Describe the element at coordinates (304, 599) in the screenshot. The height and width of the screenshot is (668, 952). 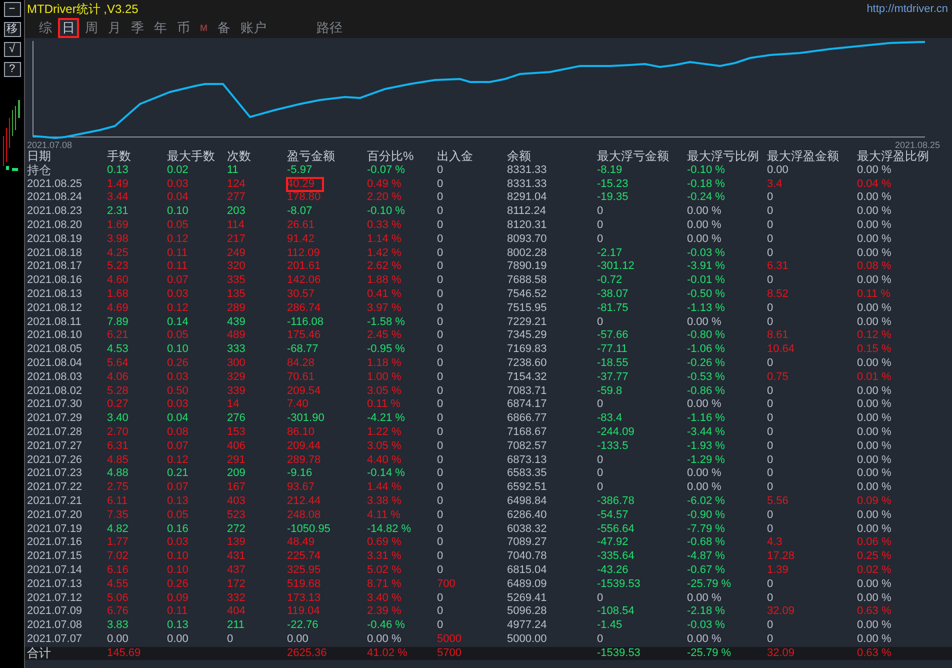
I see `table-cell-text: 173.13` at that location.